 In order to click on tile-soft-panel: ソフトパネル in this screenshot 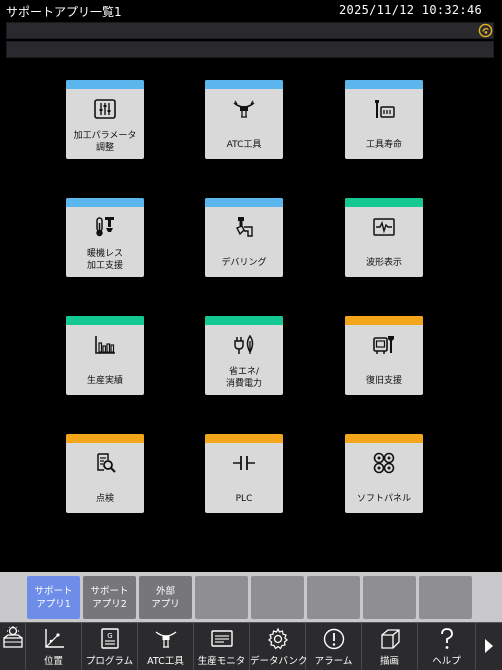, I will do `click(384, 473)`.